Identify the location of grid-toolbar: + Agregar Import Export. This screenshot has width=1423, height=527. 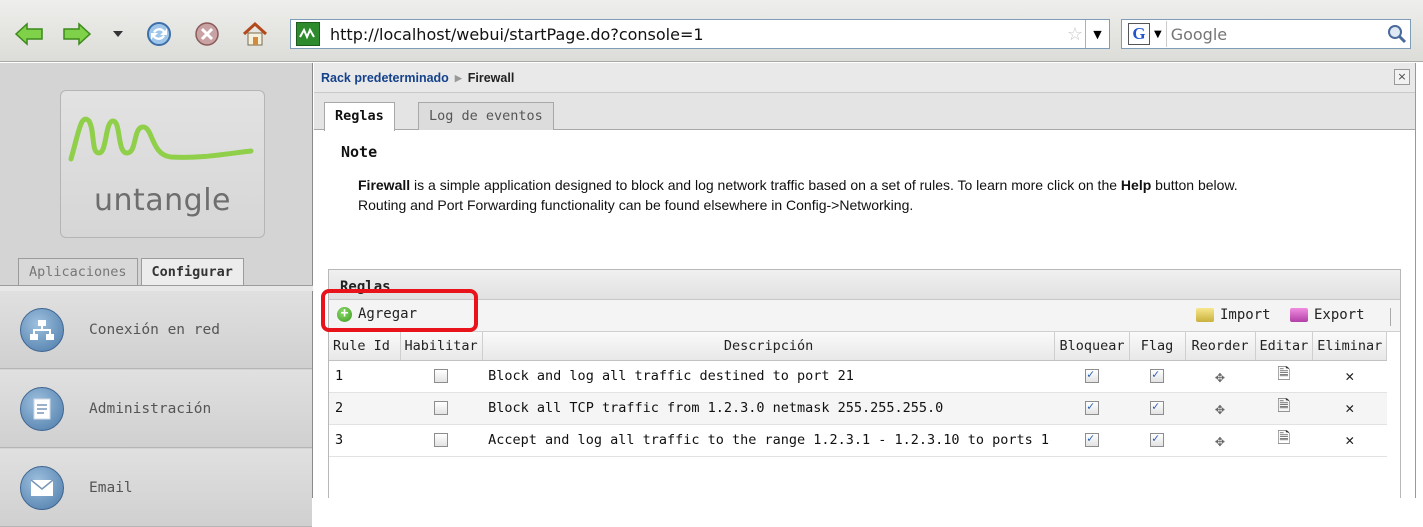
(864, 316).